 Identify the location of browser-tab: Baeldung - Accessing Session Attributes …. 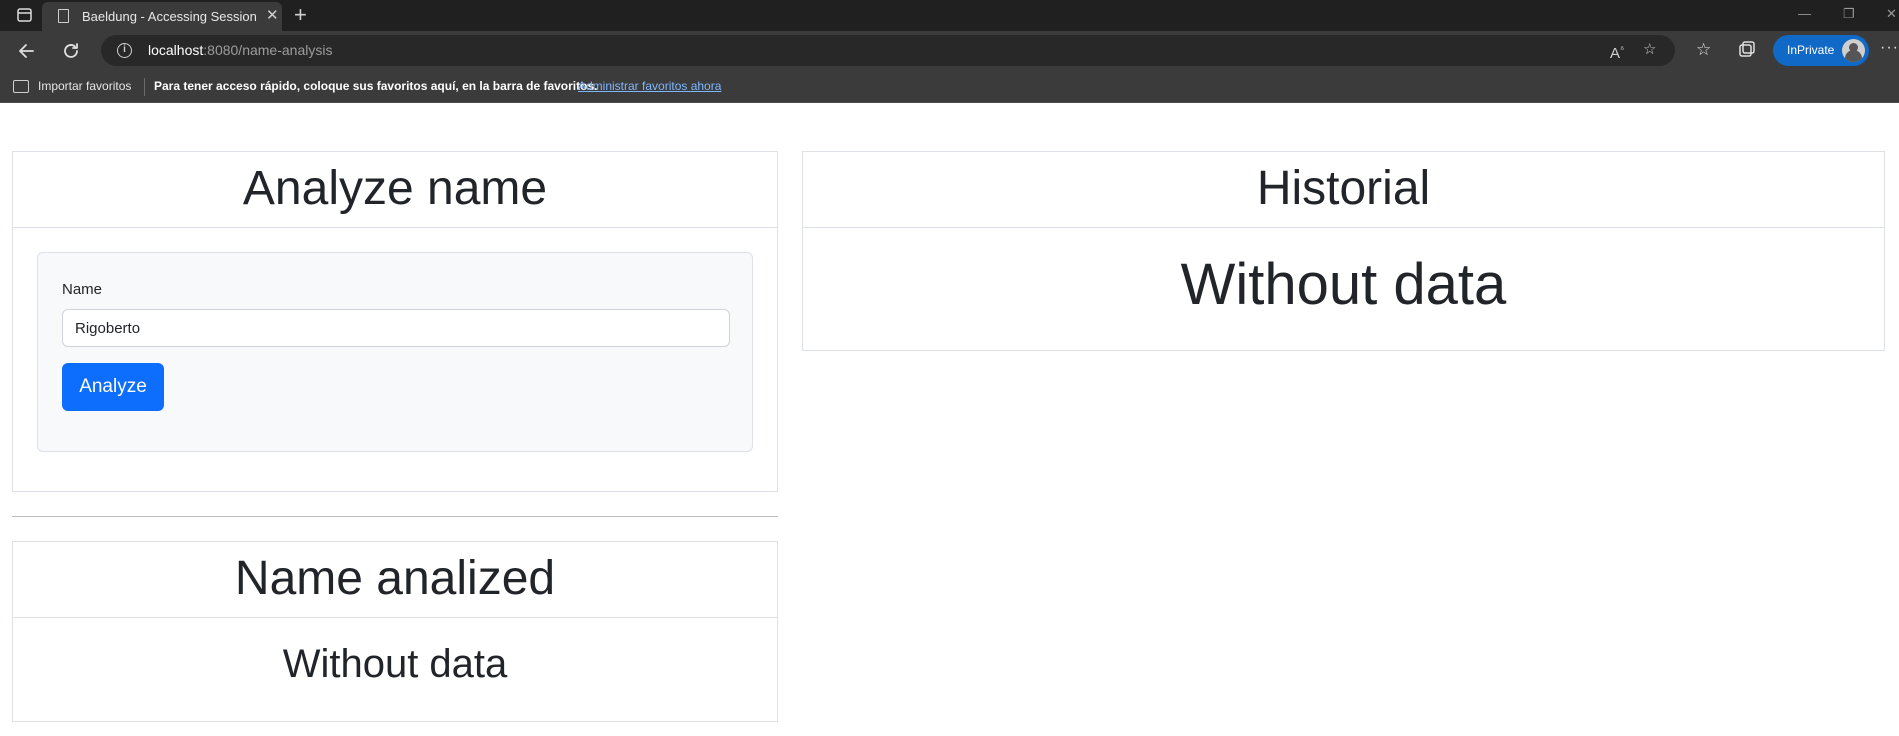
(162, 16).